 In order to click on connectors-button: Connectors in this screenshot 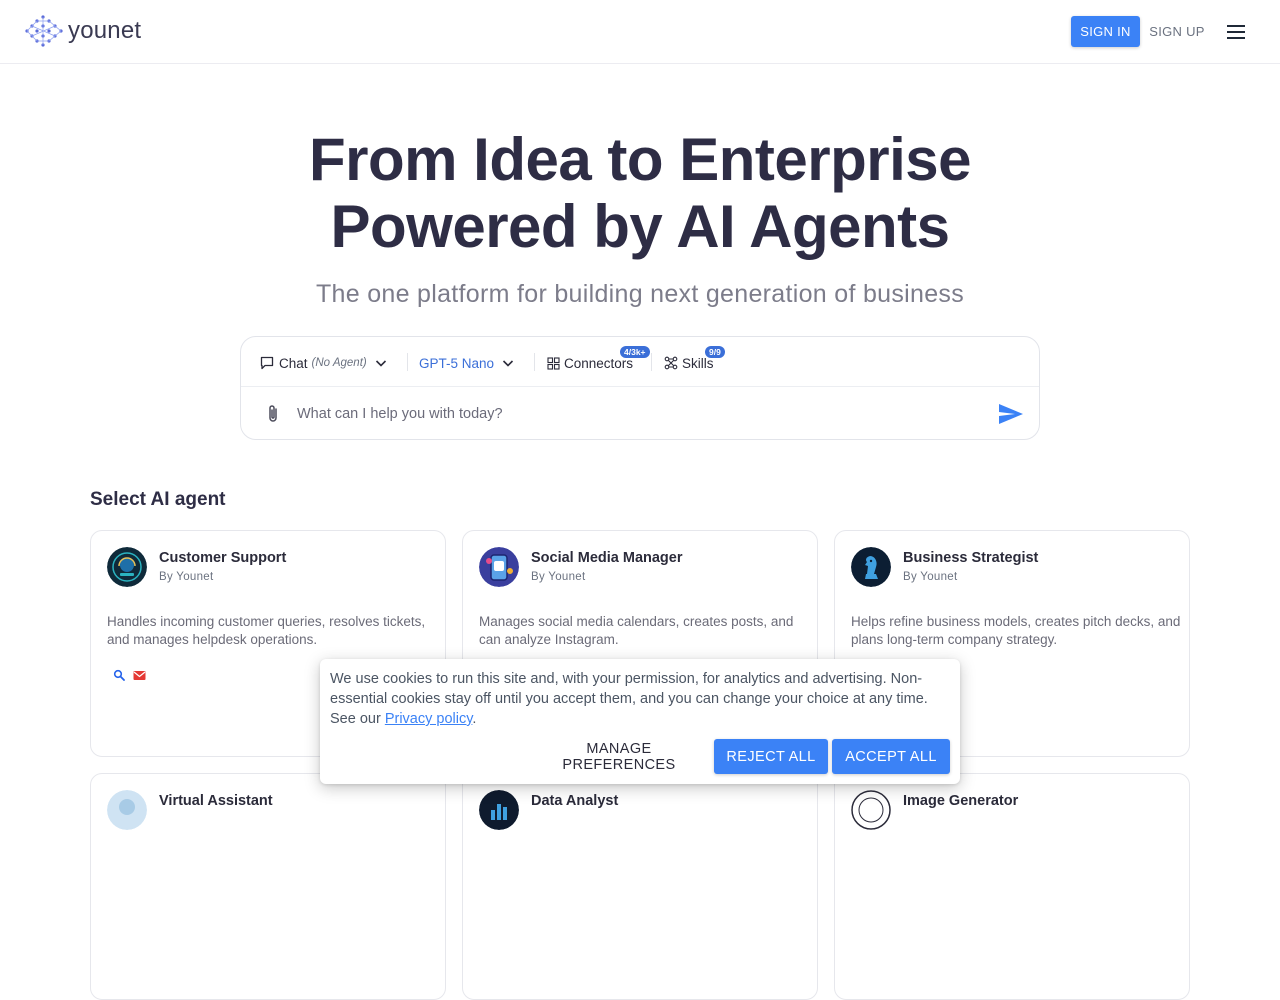, I will do `click(590, 363)`.